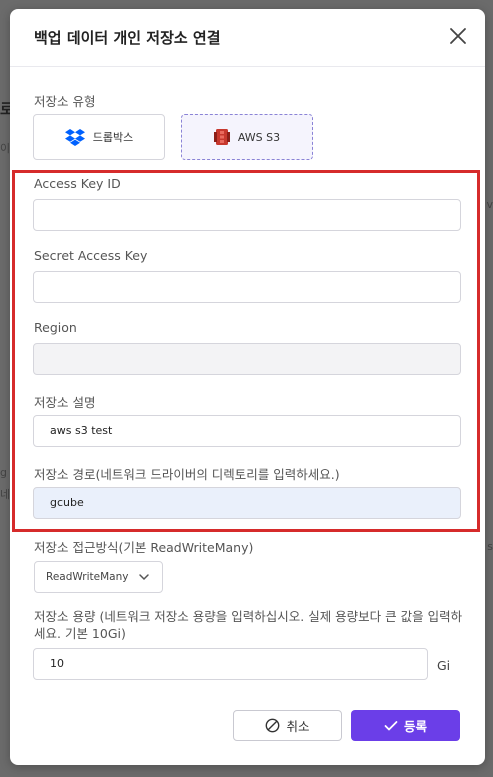 This screenshot has height=777, width=493. I want to click on cancel-icon, so click(273, 725).